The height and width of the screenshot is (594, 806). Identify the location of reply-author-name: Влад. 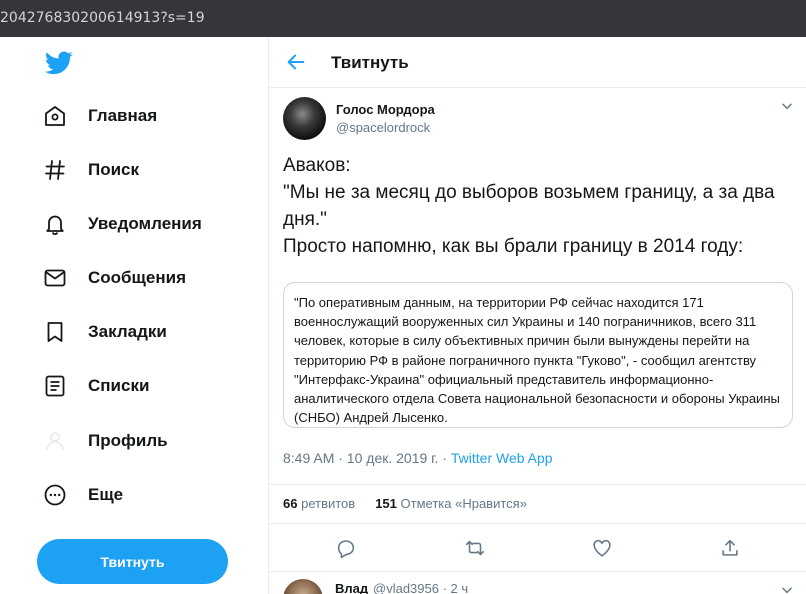
(351, 587).